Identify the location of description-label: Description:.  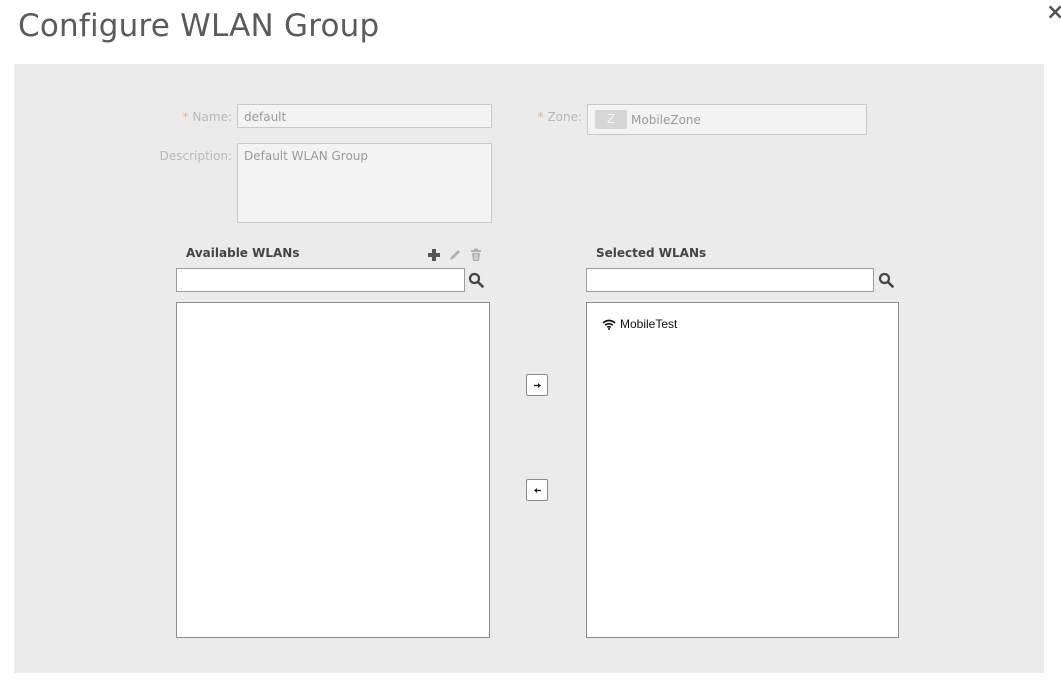
(195, 156).